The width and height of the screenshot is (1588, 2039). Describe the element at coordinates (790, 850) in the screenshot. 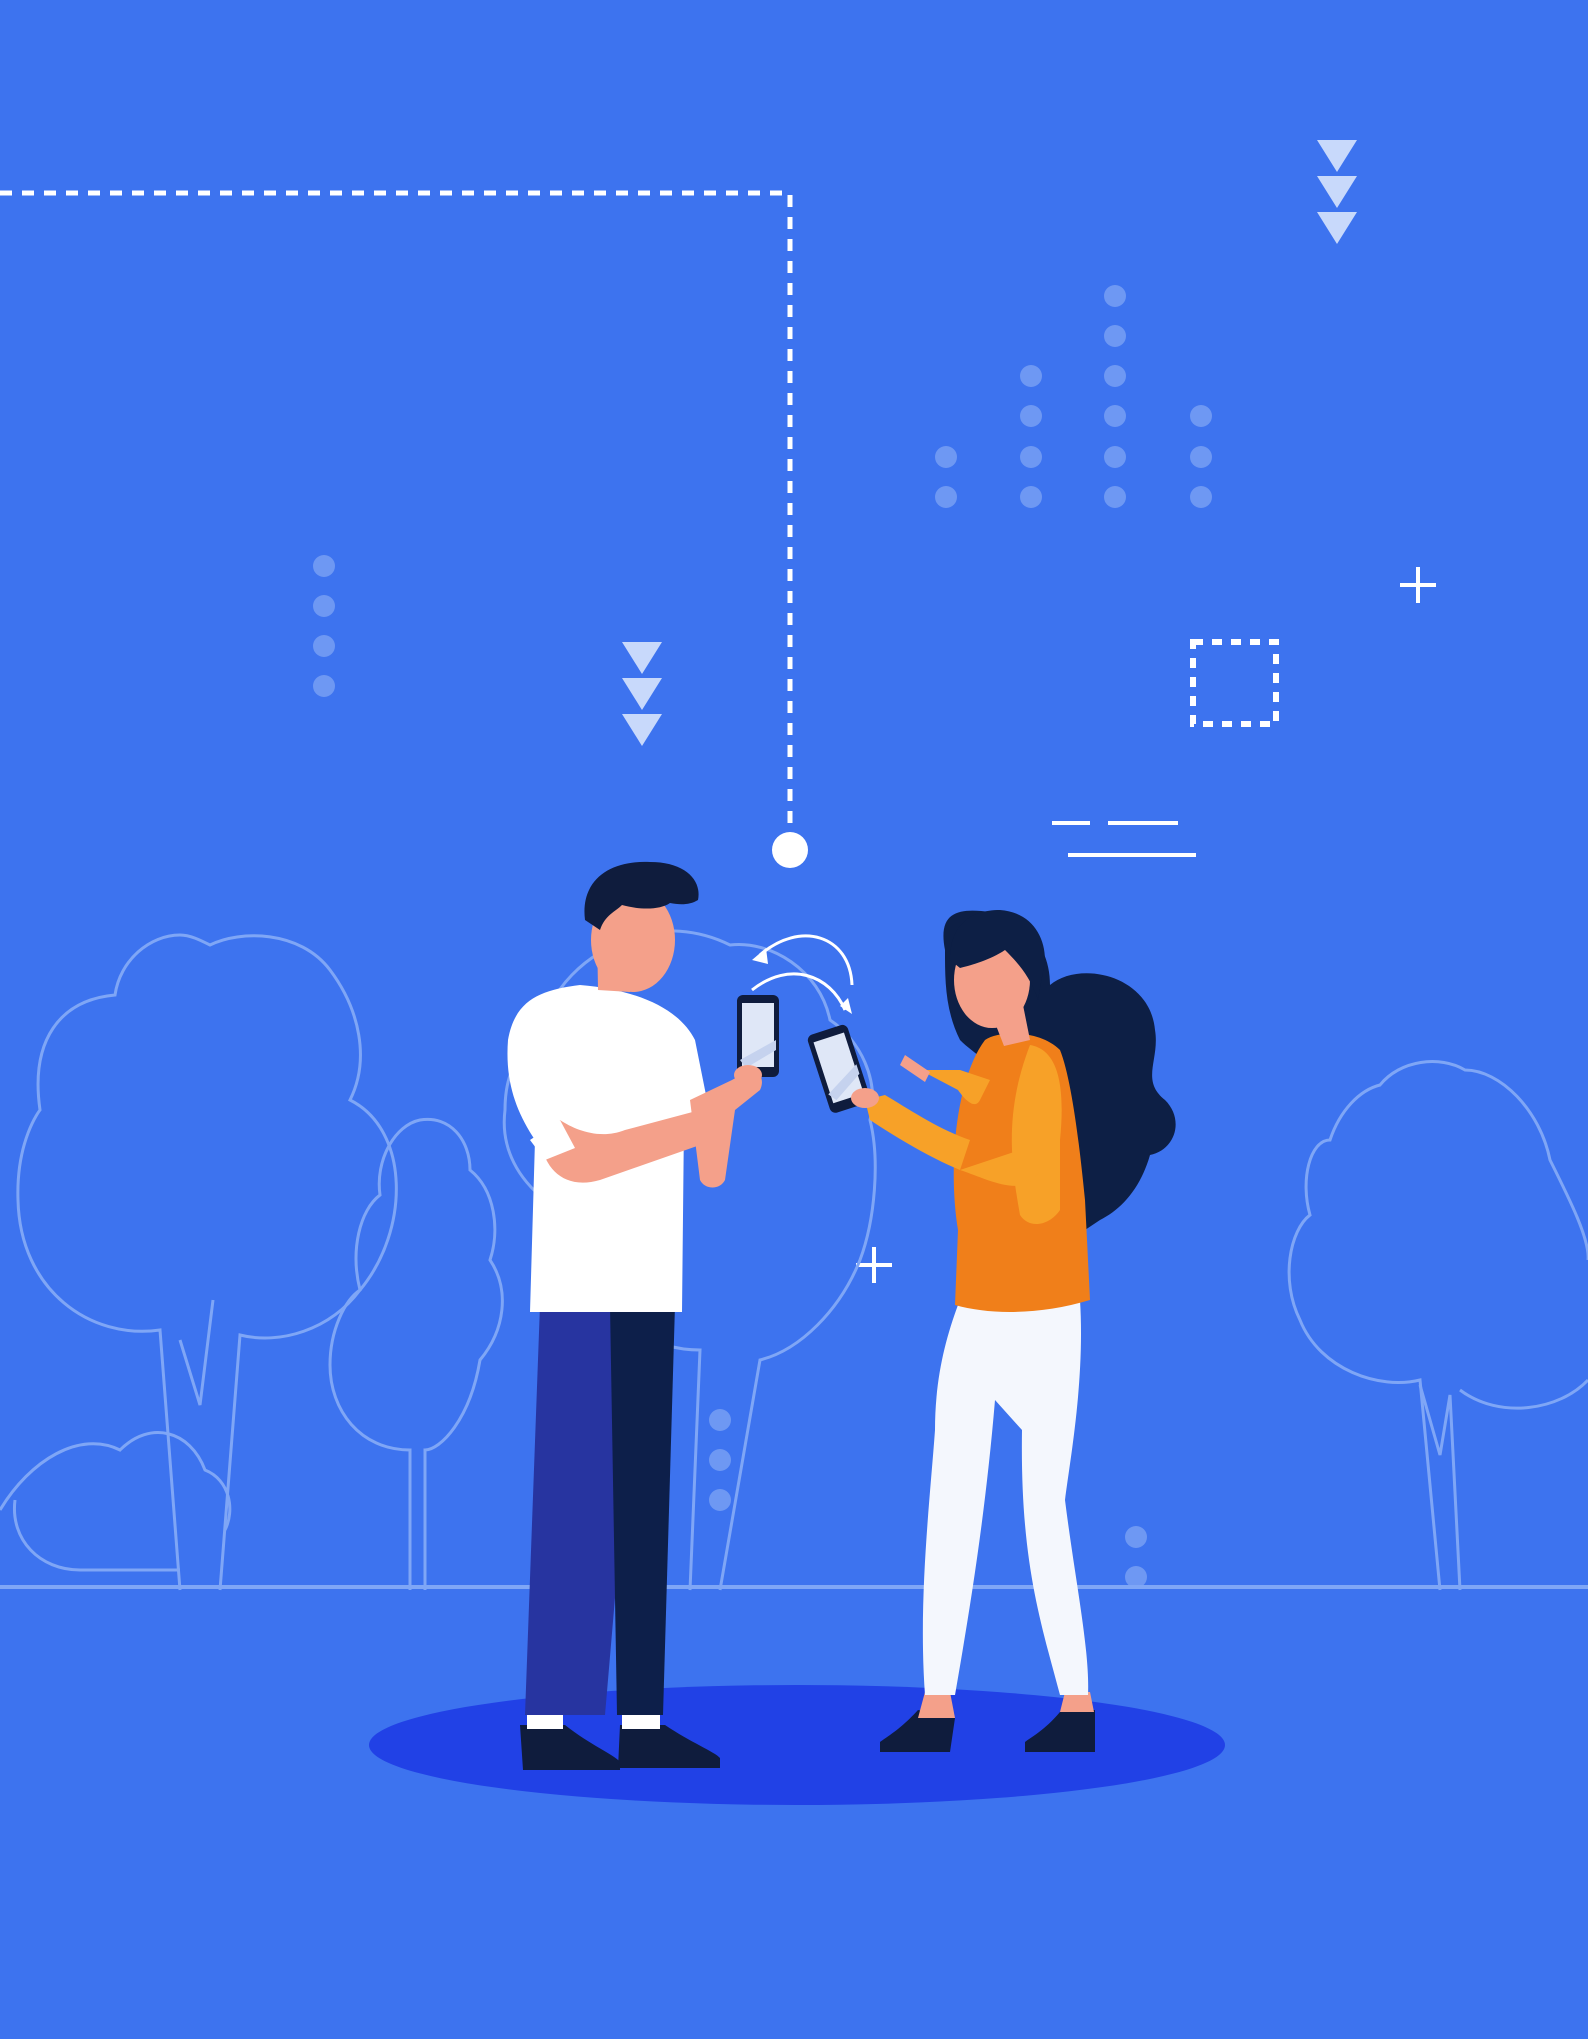

I see `connector-dot` at that location.